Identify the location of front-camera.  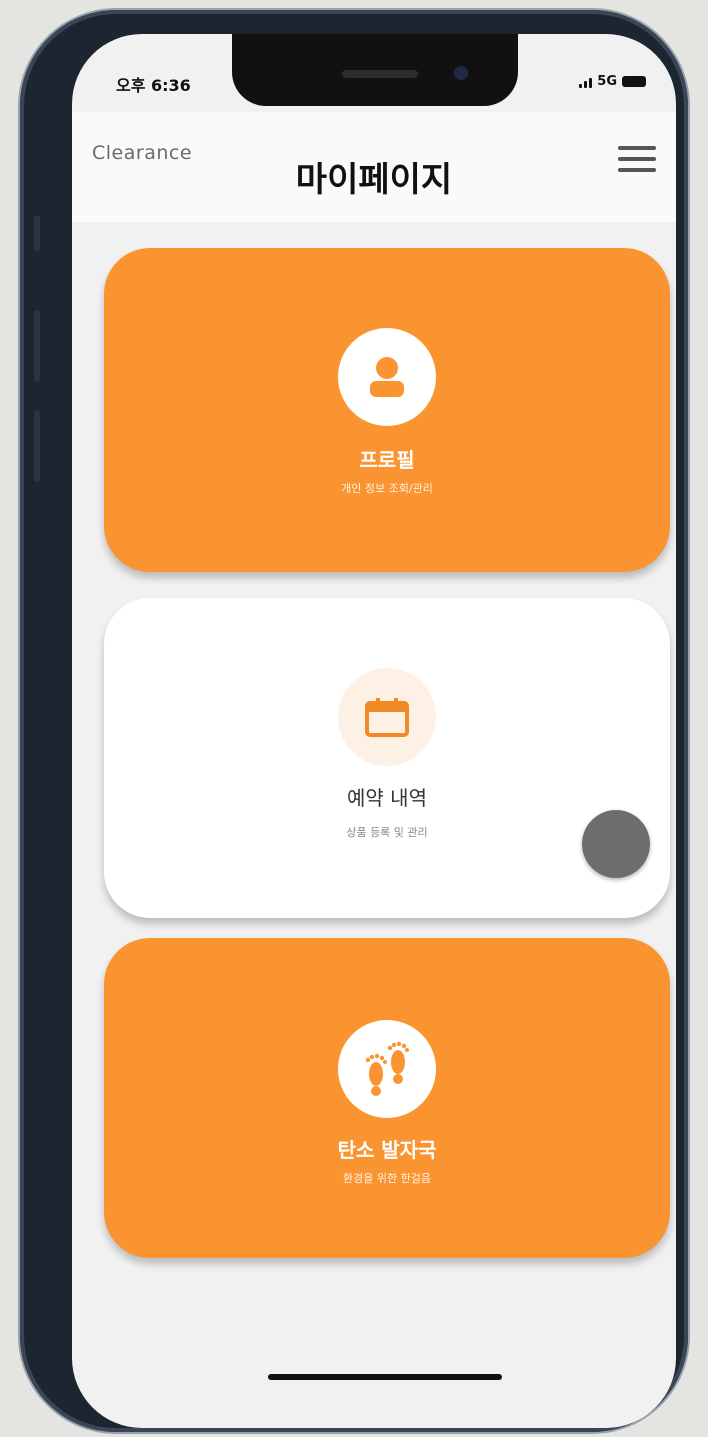
(461, 73).